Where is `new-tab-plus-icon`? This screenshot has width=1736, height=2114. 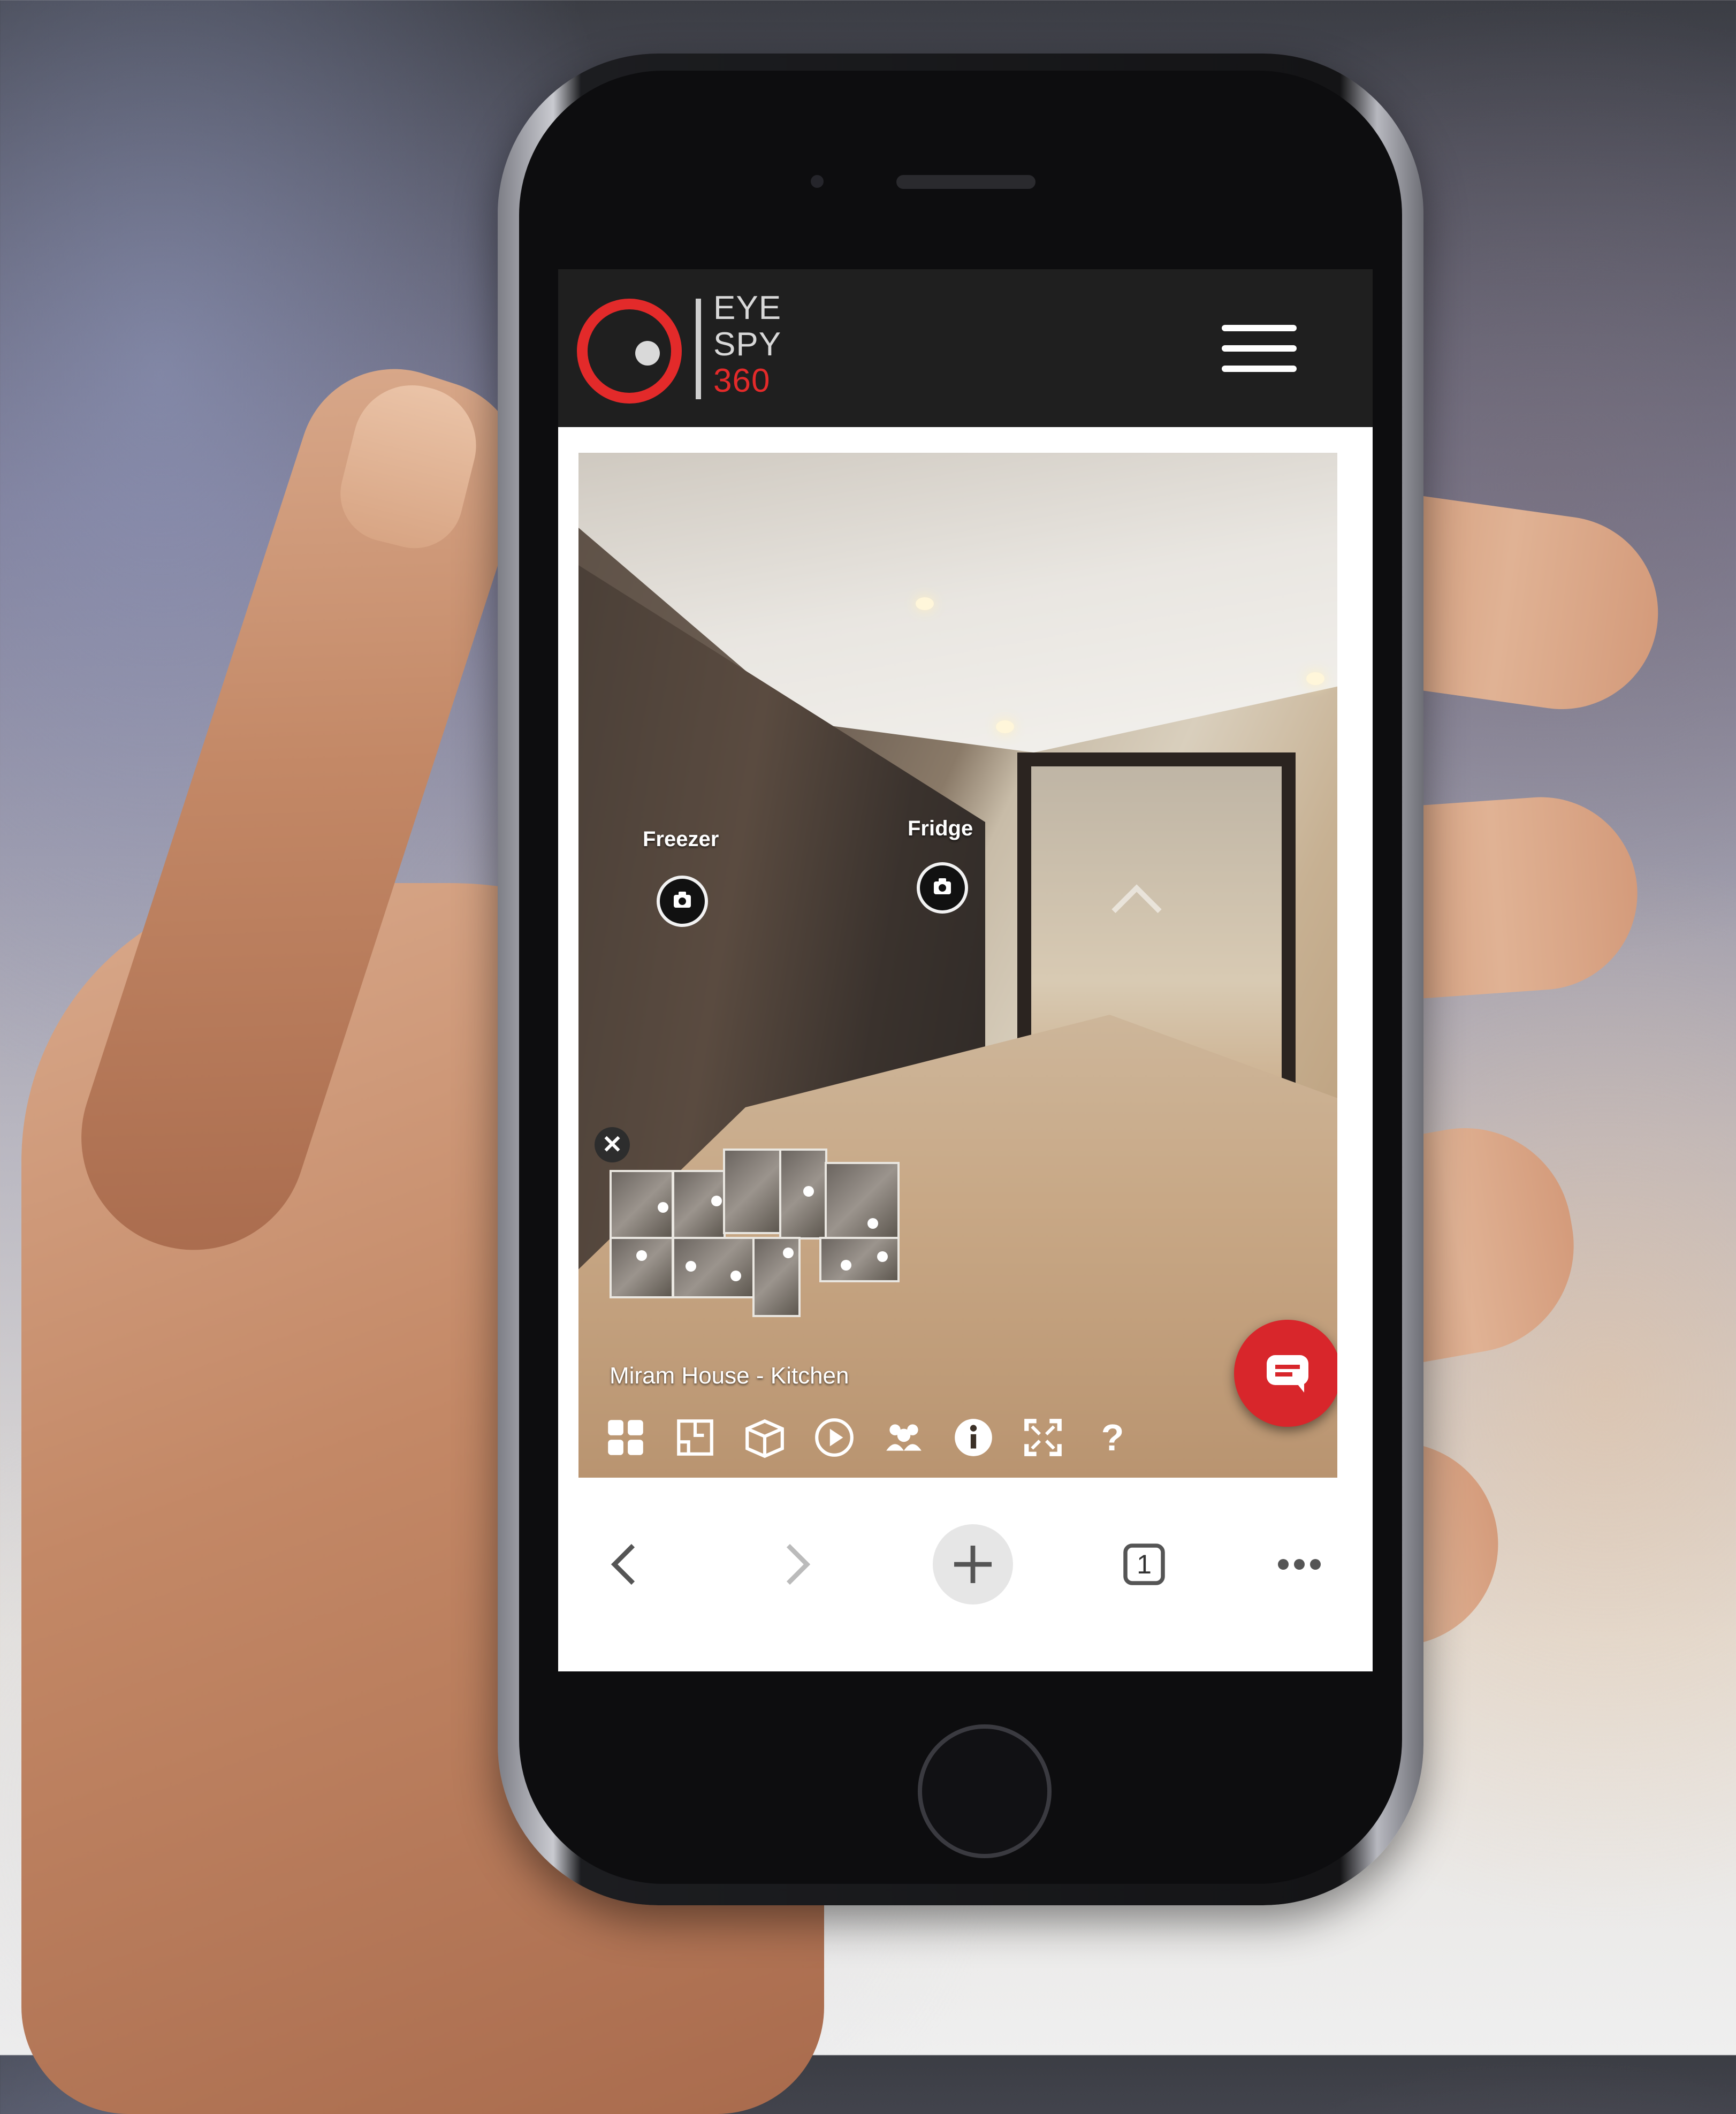 new-tab-plus-icon is located at coordinates (973, 1564).